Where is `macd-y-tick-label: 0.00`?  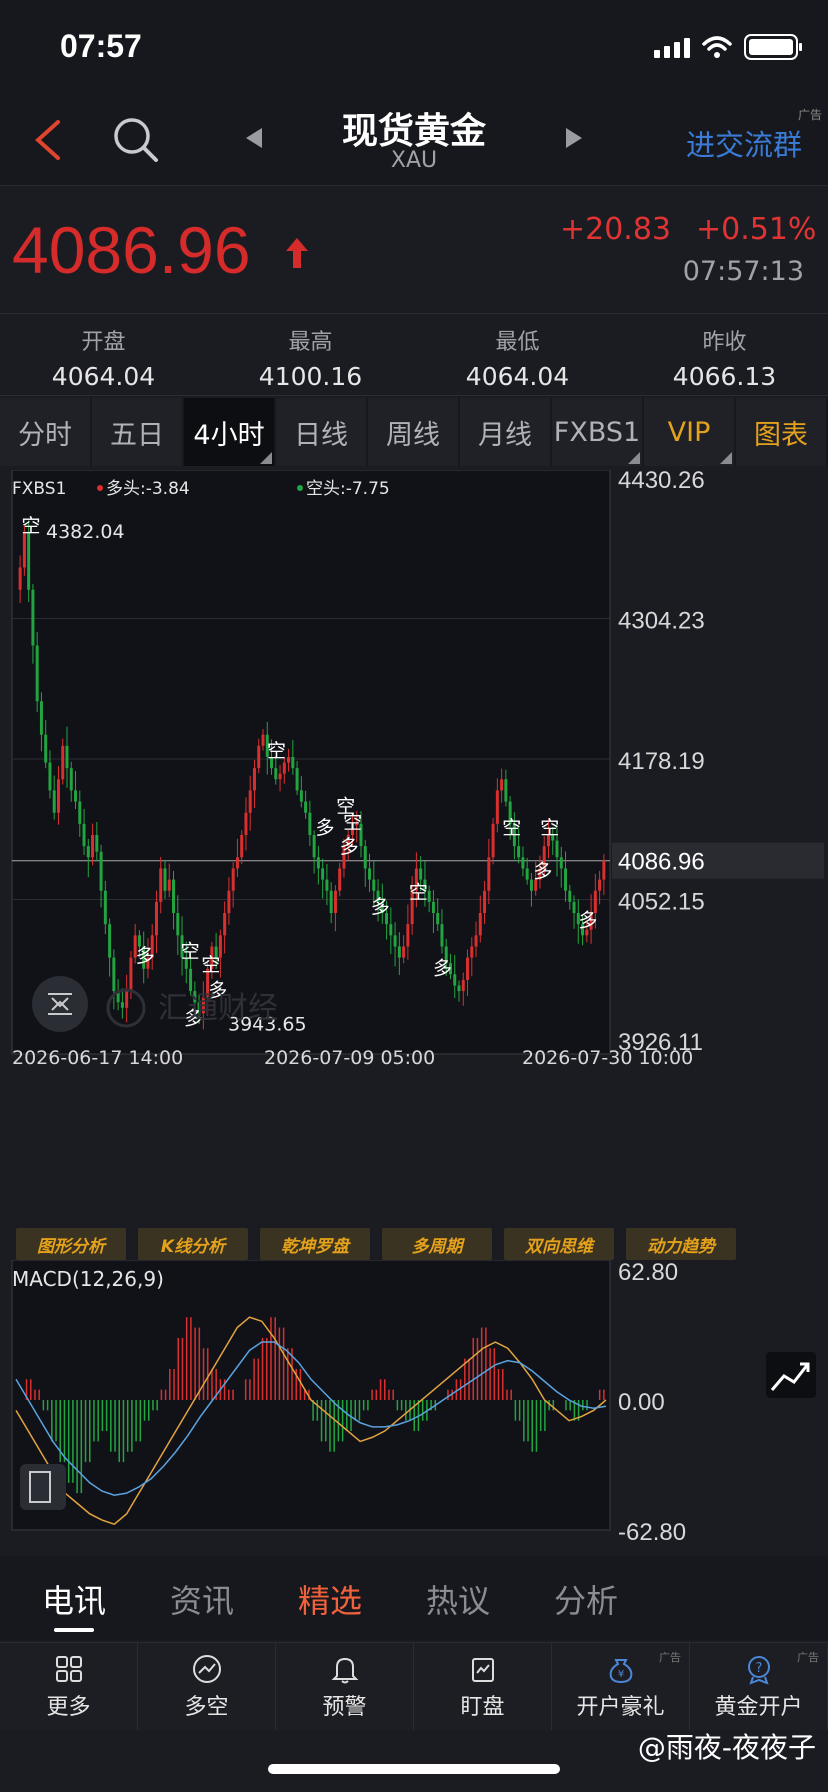
macd-y-tick-label: 0.00 is located at coordinates (641, 1402).